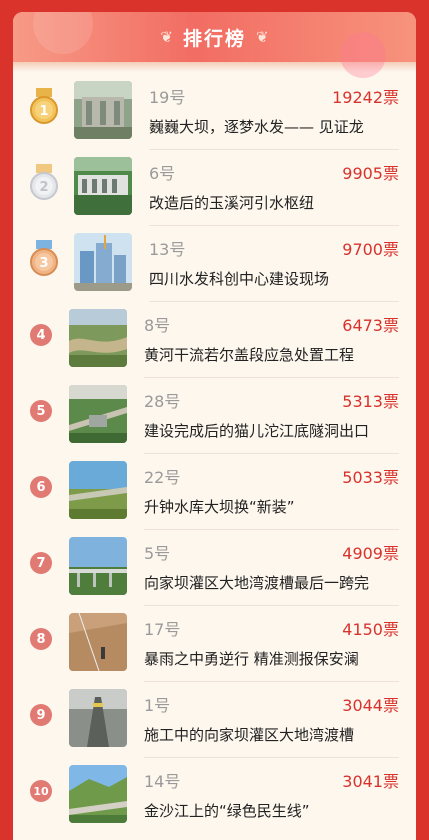 The height and width of the screenshot is (840, 429). What do you see at coordinates (239, 279) in the screenshot?
I see `entry-title: 四川水发科创中心建设现场` at bounding box center [239, 279].